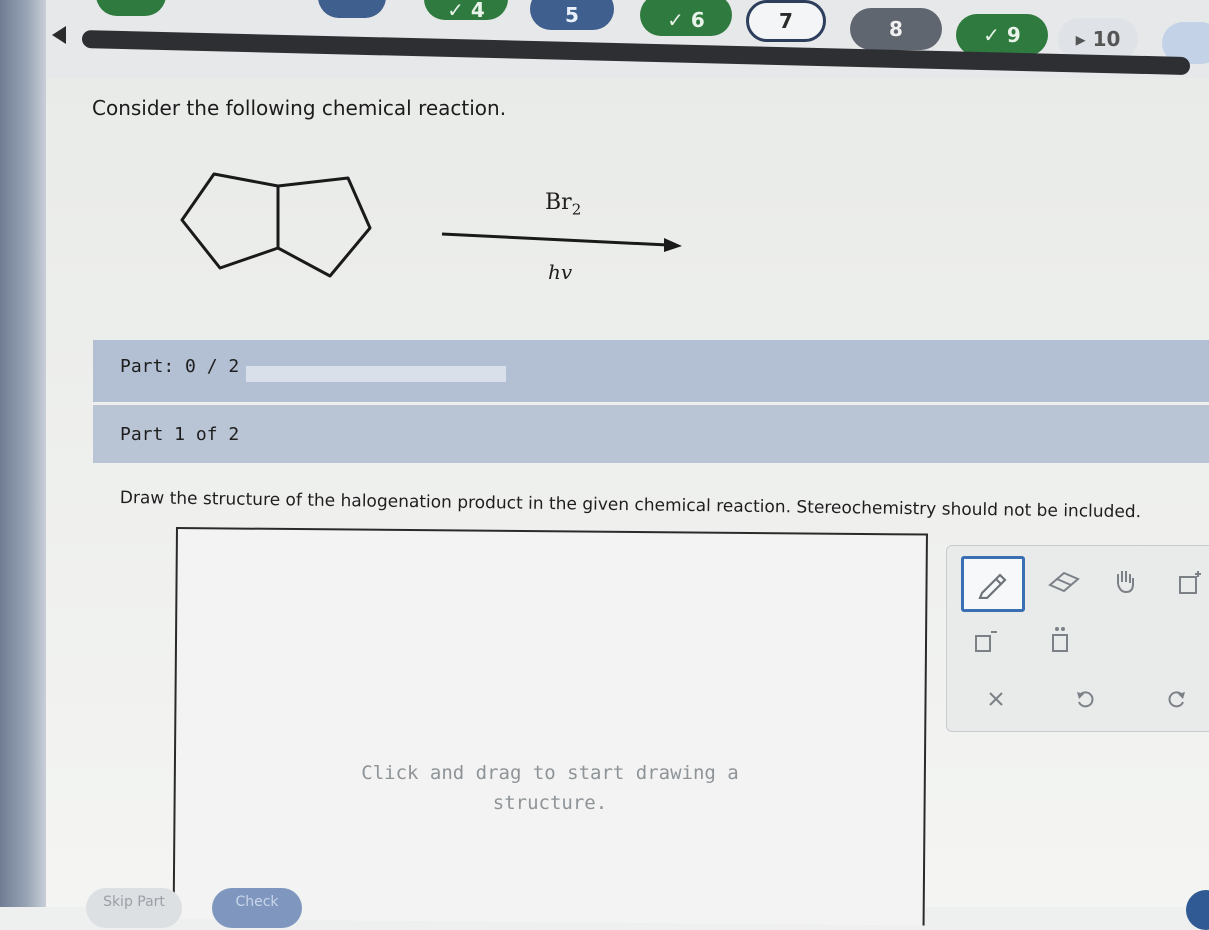 This screenshot has width=1209, height=930. Describe the element at coordinates (560, 272) in the screenshot. I see `reagent-light: hv` at that location.